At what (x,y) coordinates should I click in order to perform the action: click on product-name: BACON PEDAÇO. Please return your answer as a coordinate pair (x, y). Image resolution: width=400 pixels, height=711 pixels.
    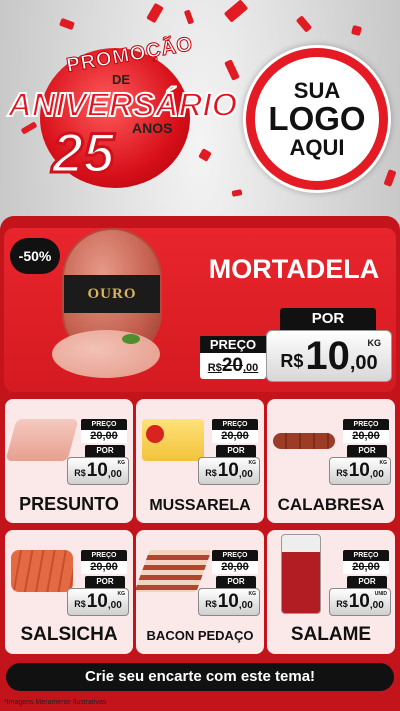
    Looking at the image, I should click on (200, 635).